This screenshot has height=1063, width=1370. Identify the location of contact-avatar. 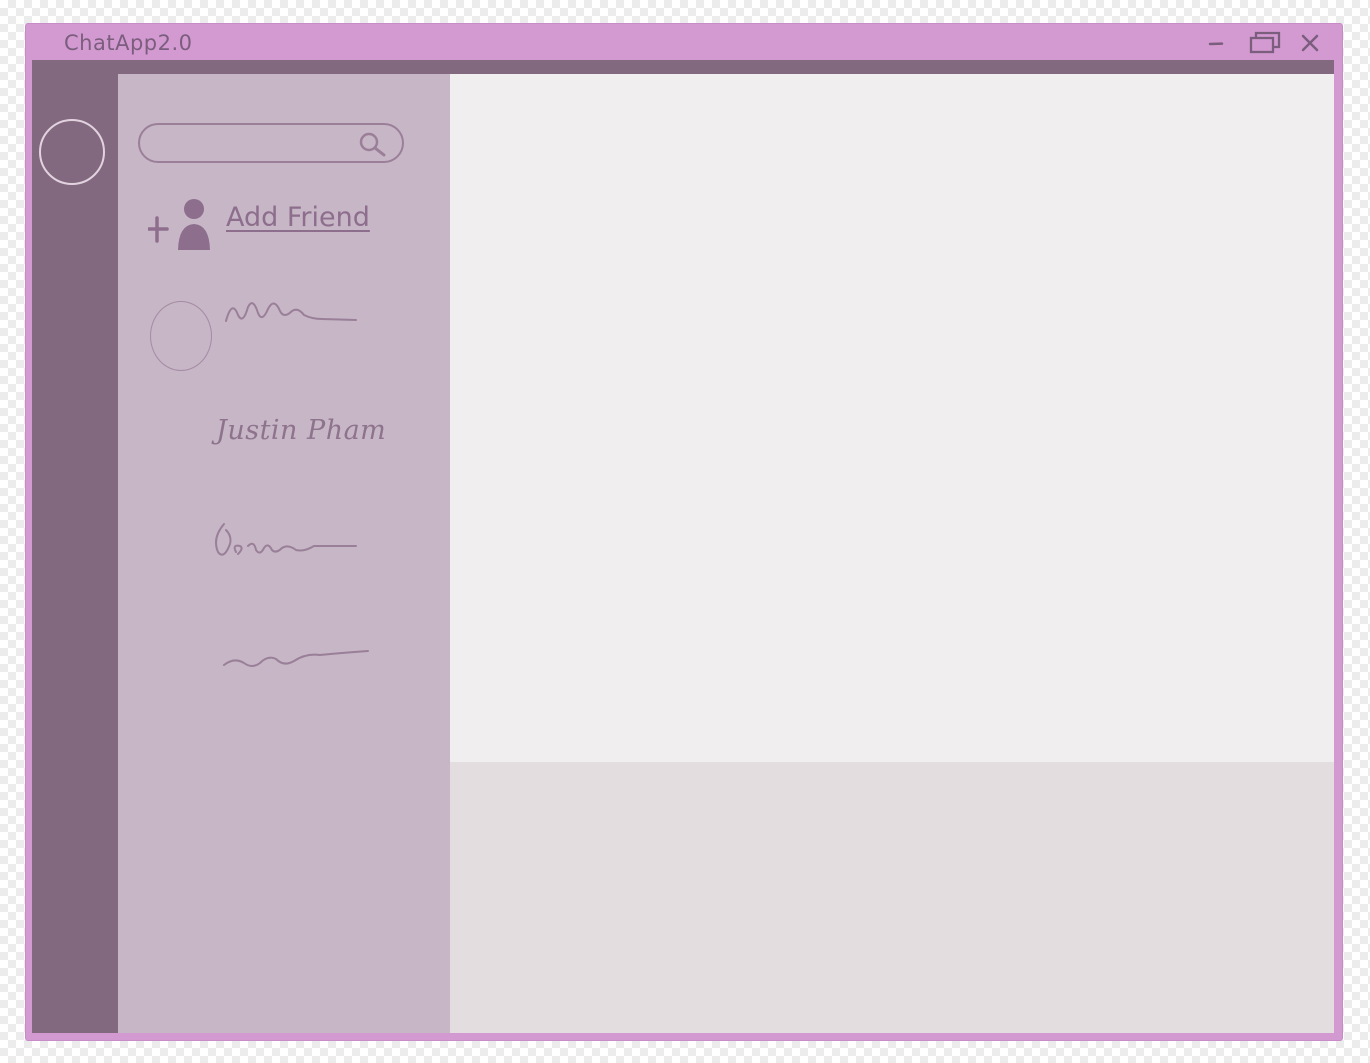
(181, 336).